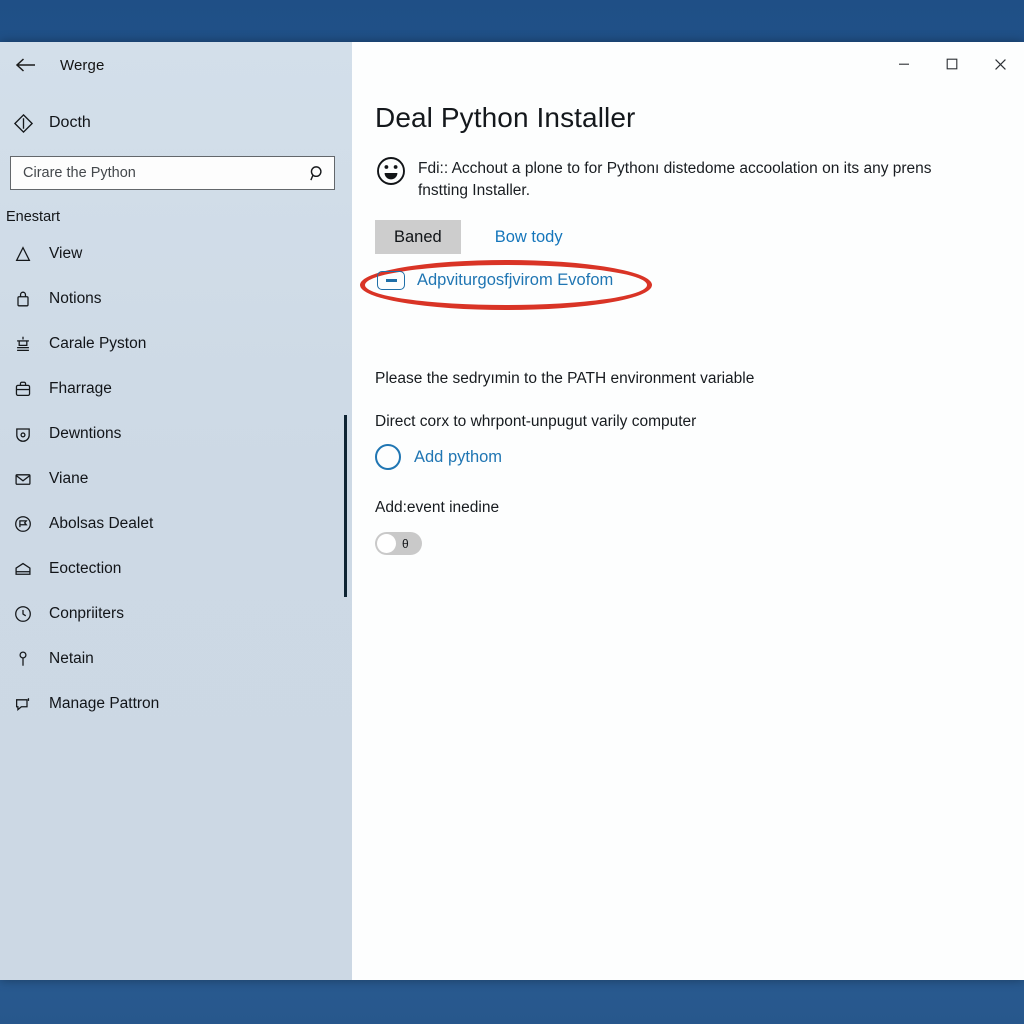 This screenshot has height=1024, width=1024. What do you see at coordinates (176, 433) in the screenshot?
I see `sidebar-item-dewntions: Dewntions` at bounding box center [176, 433].